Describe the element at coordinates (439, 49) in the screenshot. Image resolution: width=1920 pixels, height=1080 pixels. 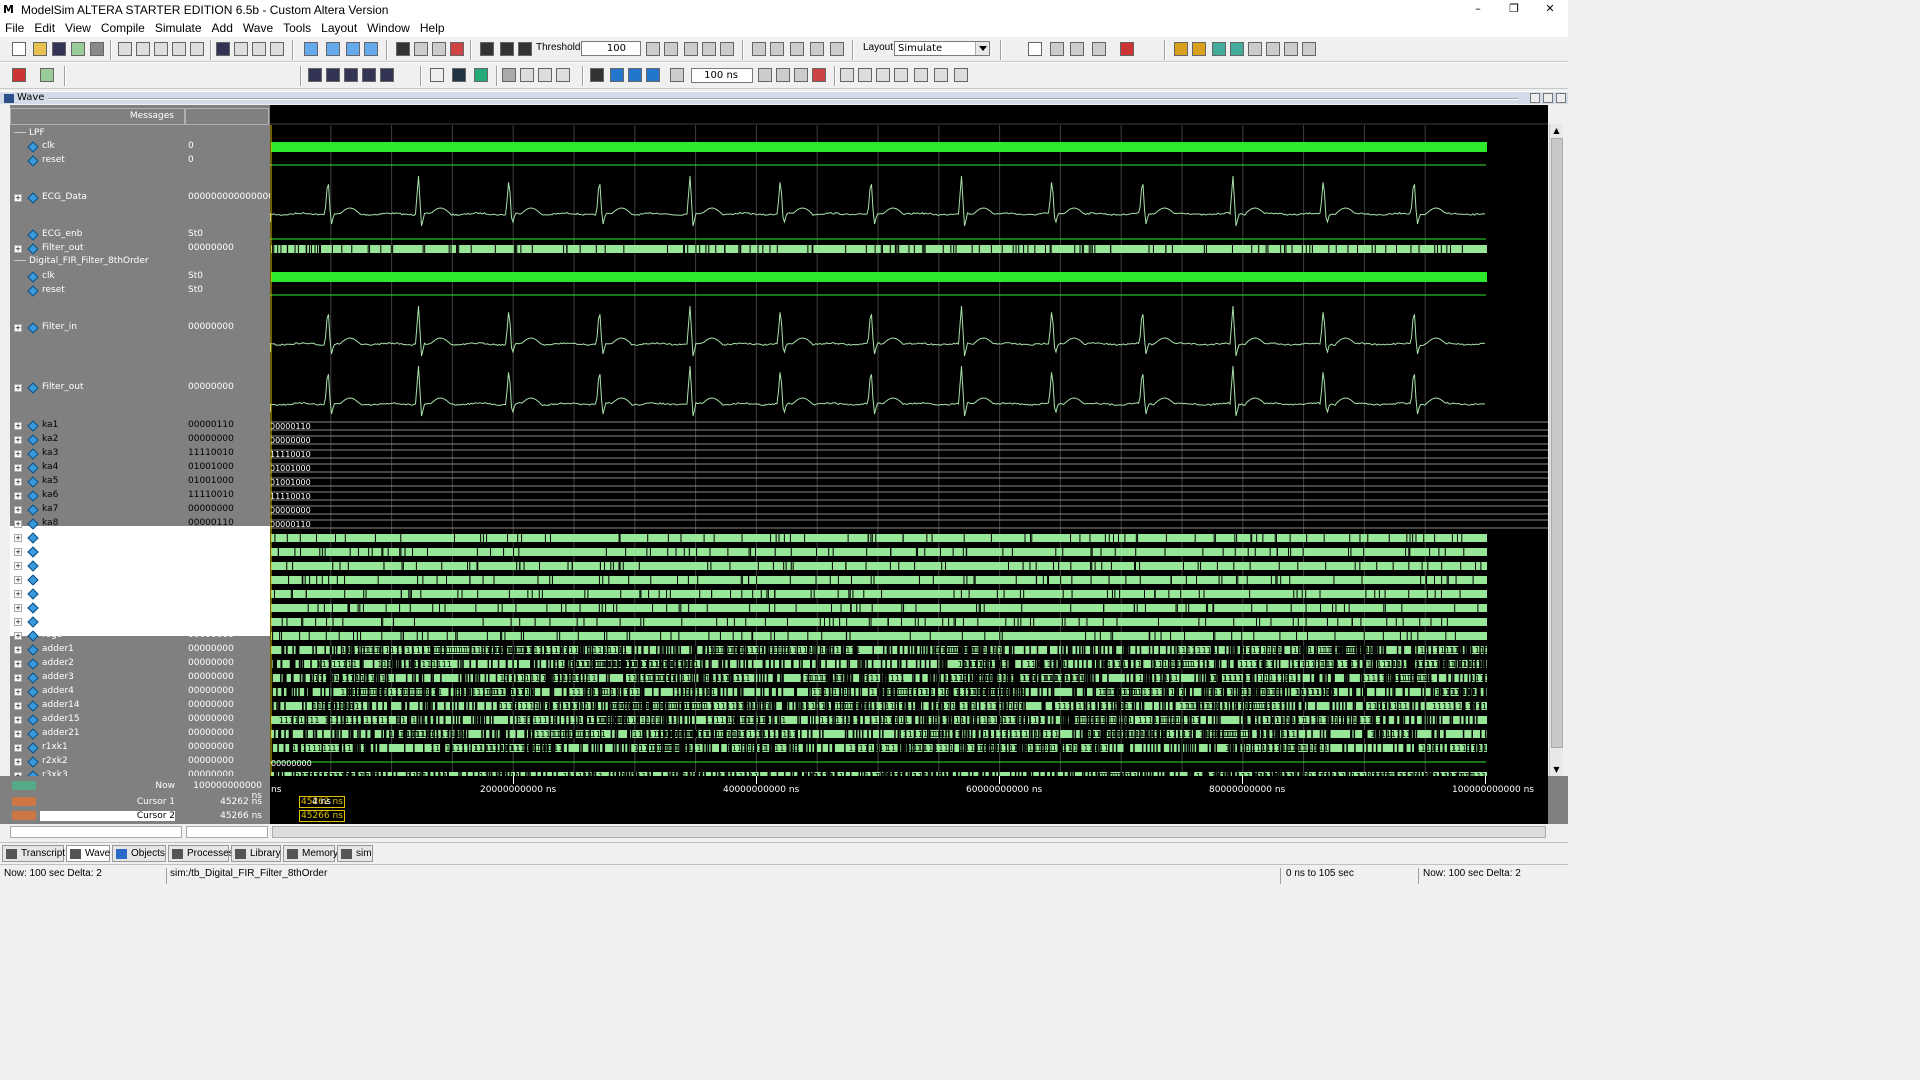
I see `restart-icon` at that location.